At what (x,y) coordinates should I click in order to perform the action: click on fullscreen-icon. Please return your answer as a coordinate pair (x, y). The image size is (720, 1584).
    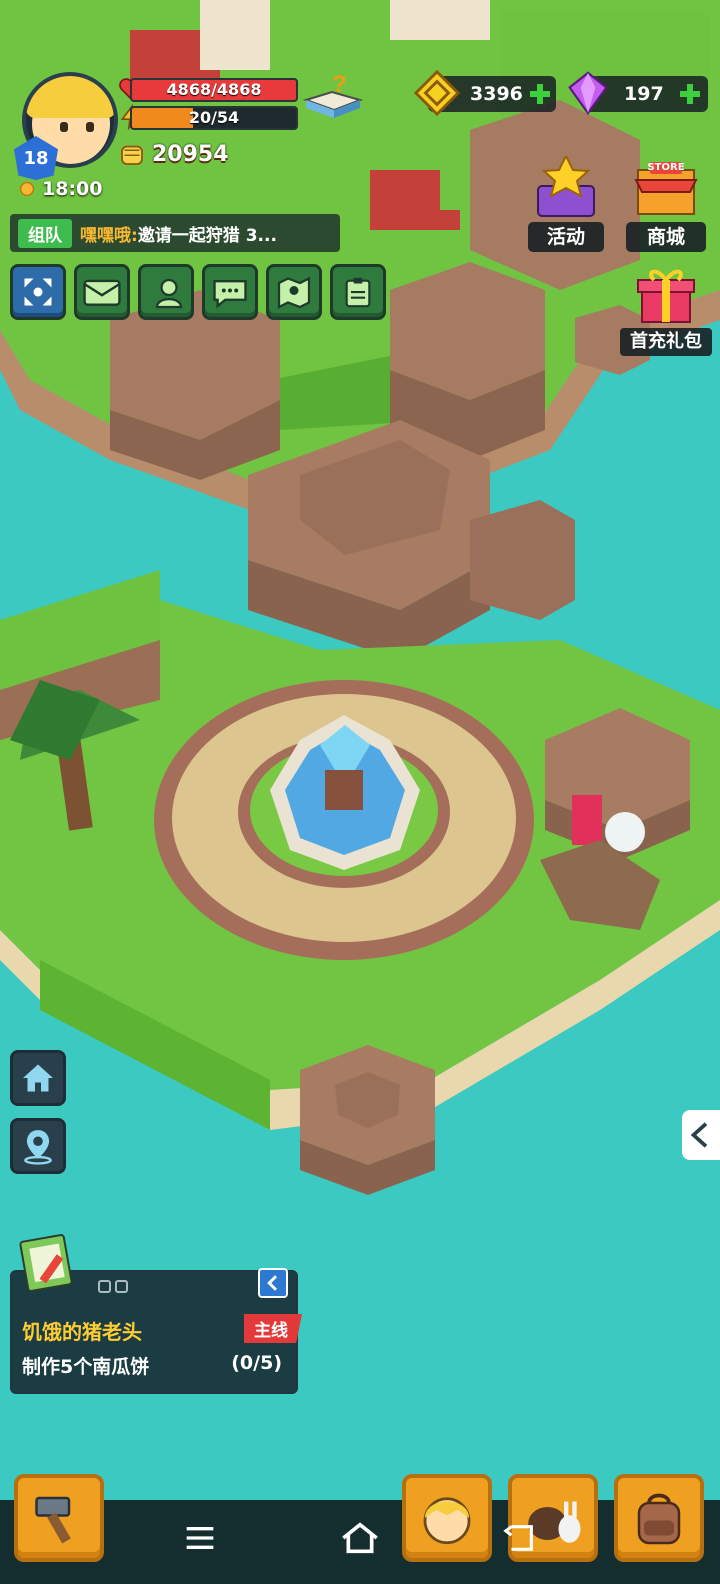
    Looking at the image, I should click on (38, 292).